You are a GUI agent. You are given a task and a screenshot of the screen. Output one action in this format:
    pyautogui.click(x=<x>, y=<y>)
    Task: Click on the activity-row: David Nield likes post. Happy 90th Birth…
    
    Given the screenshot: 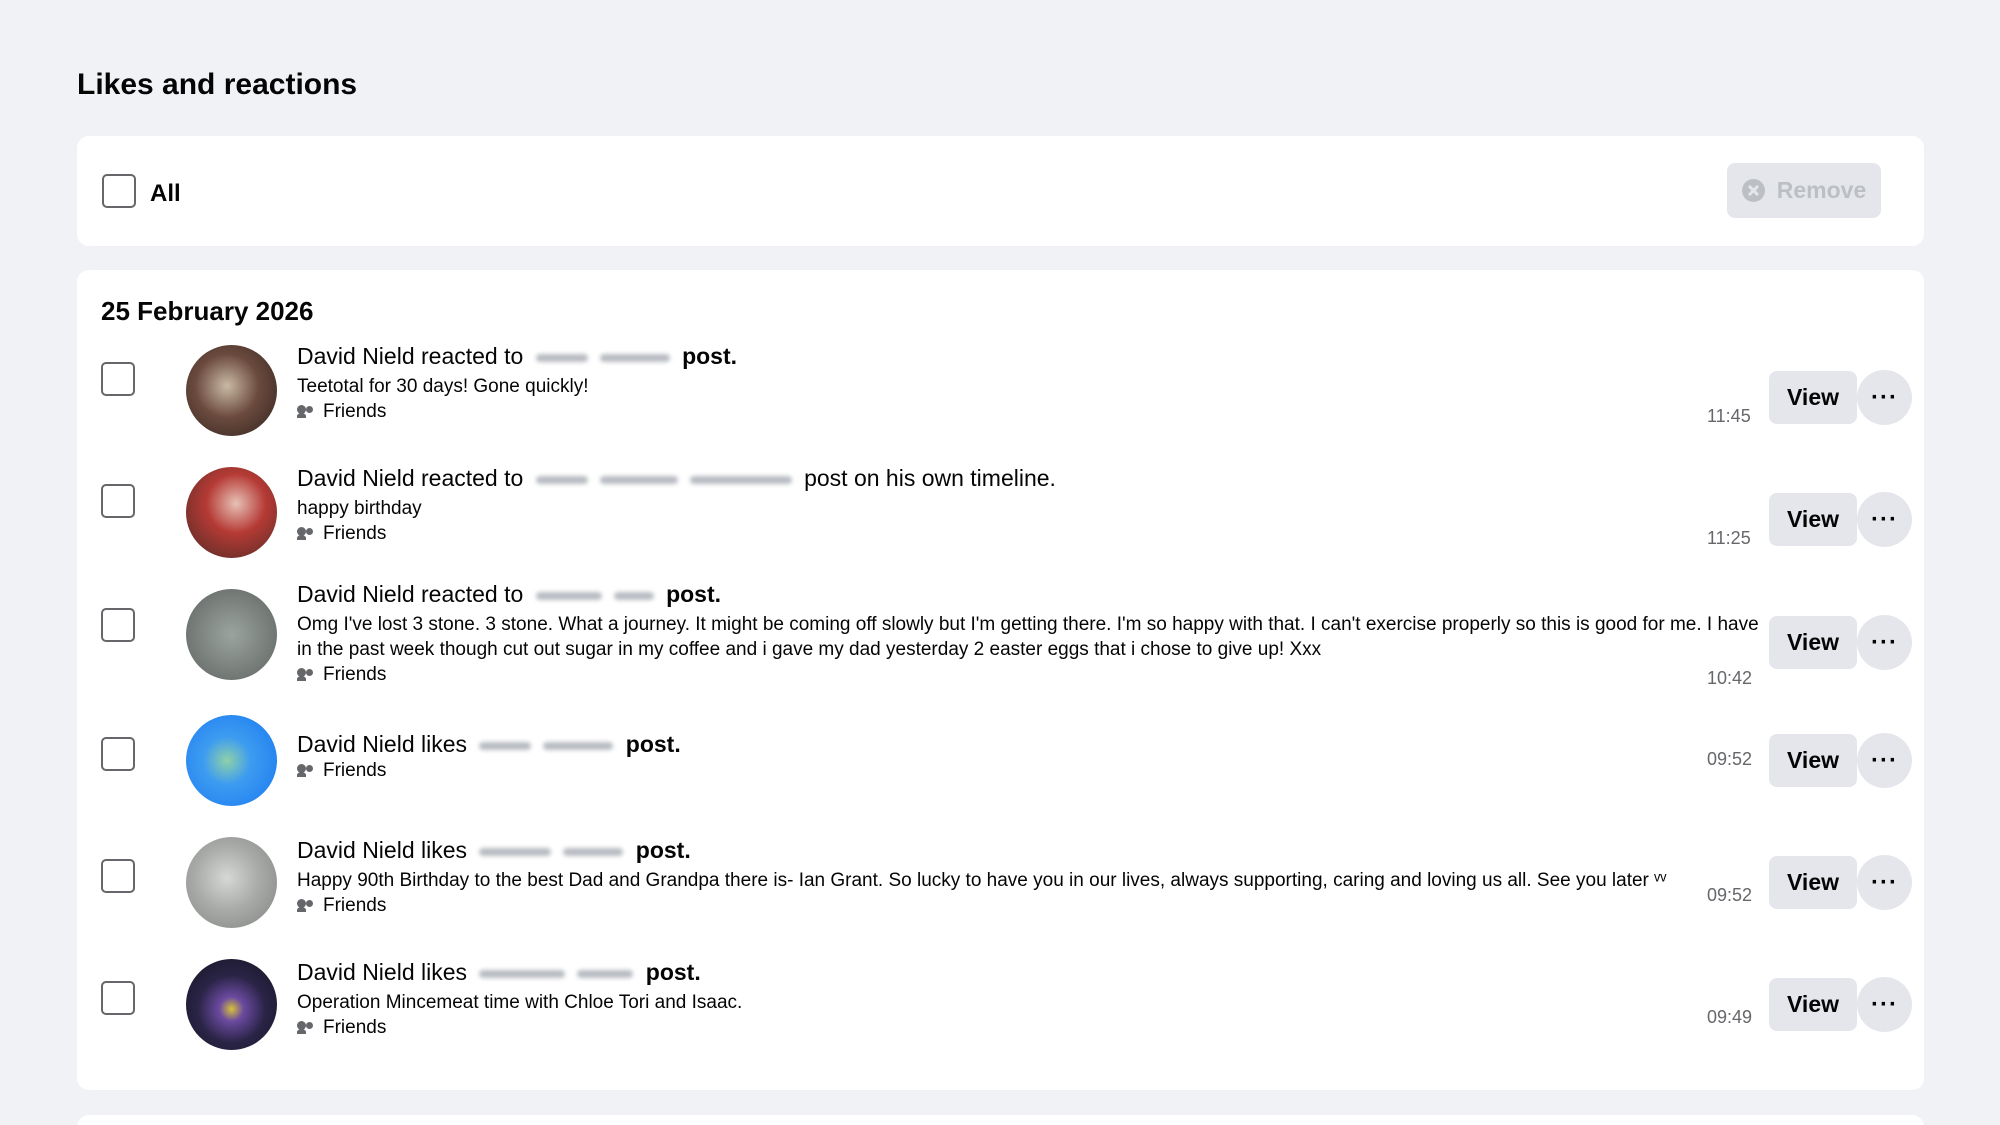 What is the action you would take?
    pyautogui.click(x=1000, y=884)
    